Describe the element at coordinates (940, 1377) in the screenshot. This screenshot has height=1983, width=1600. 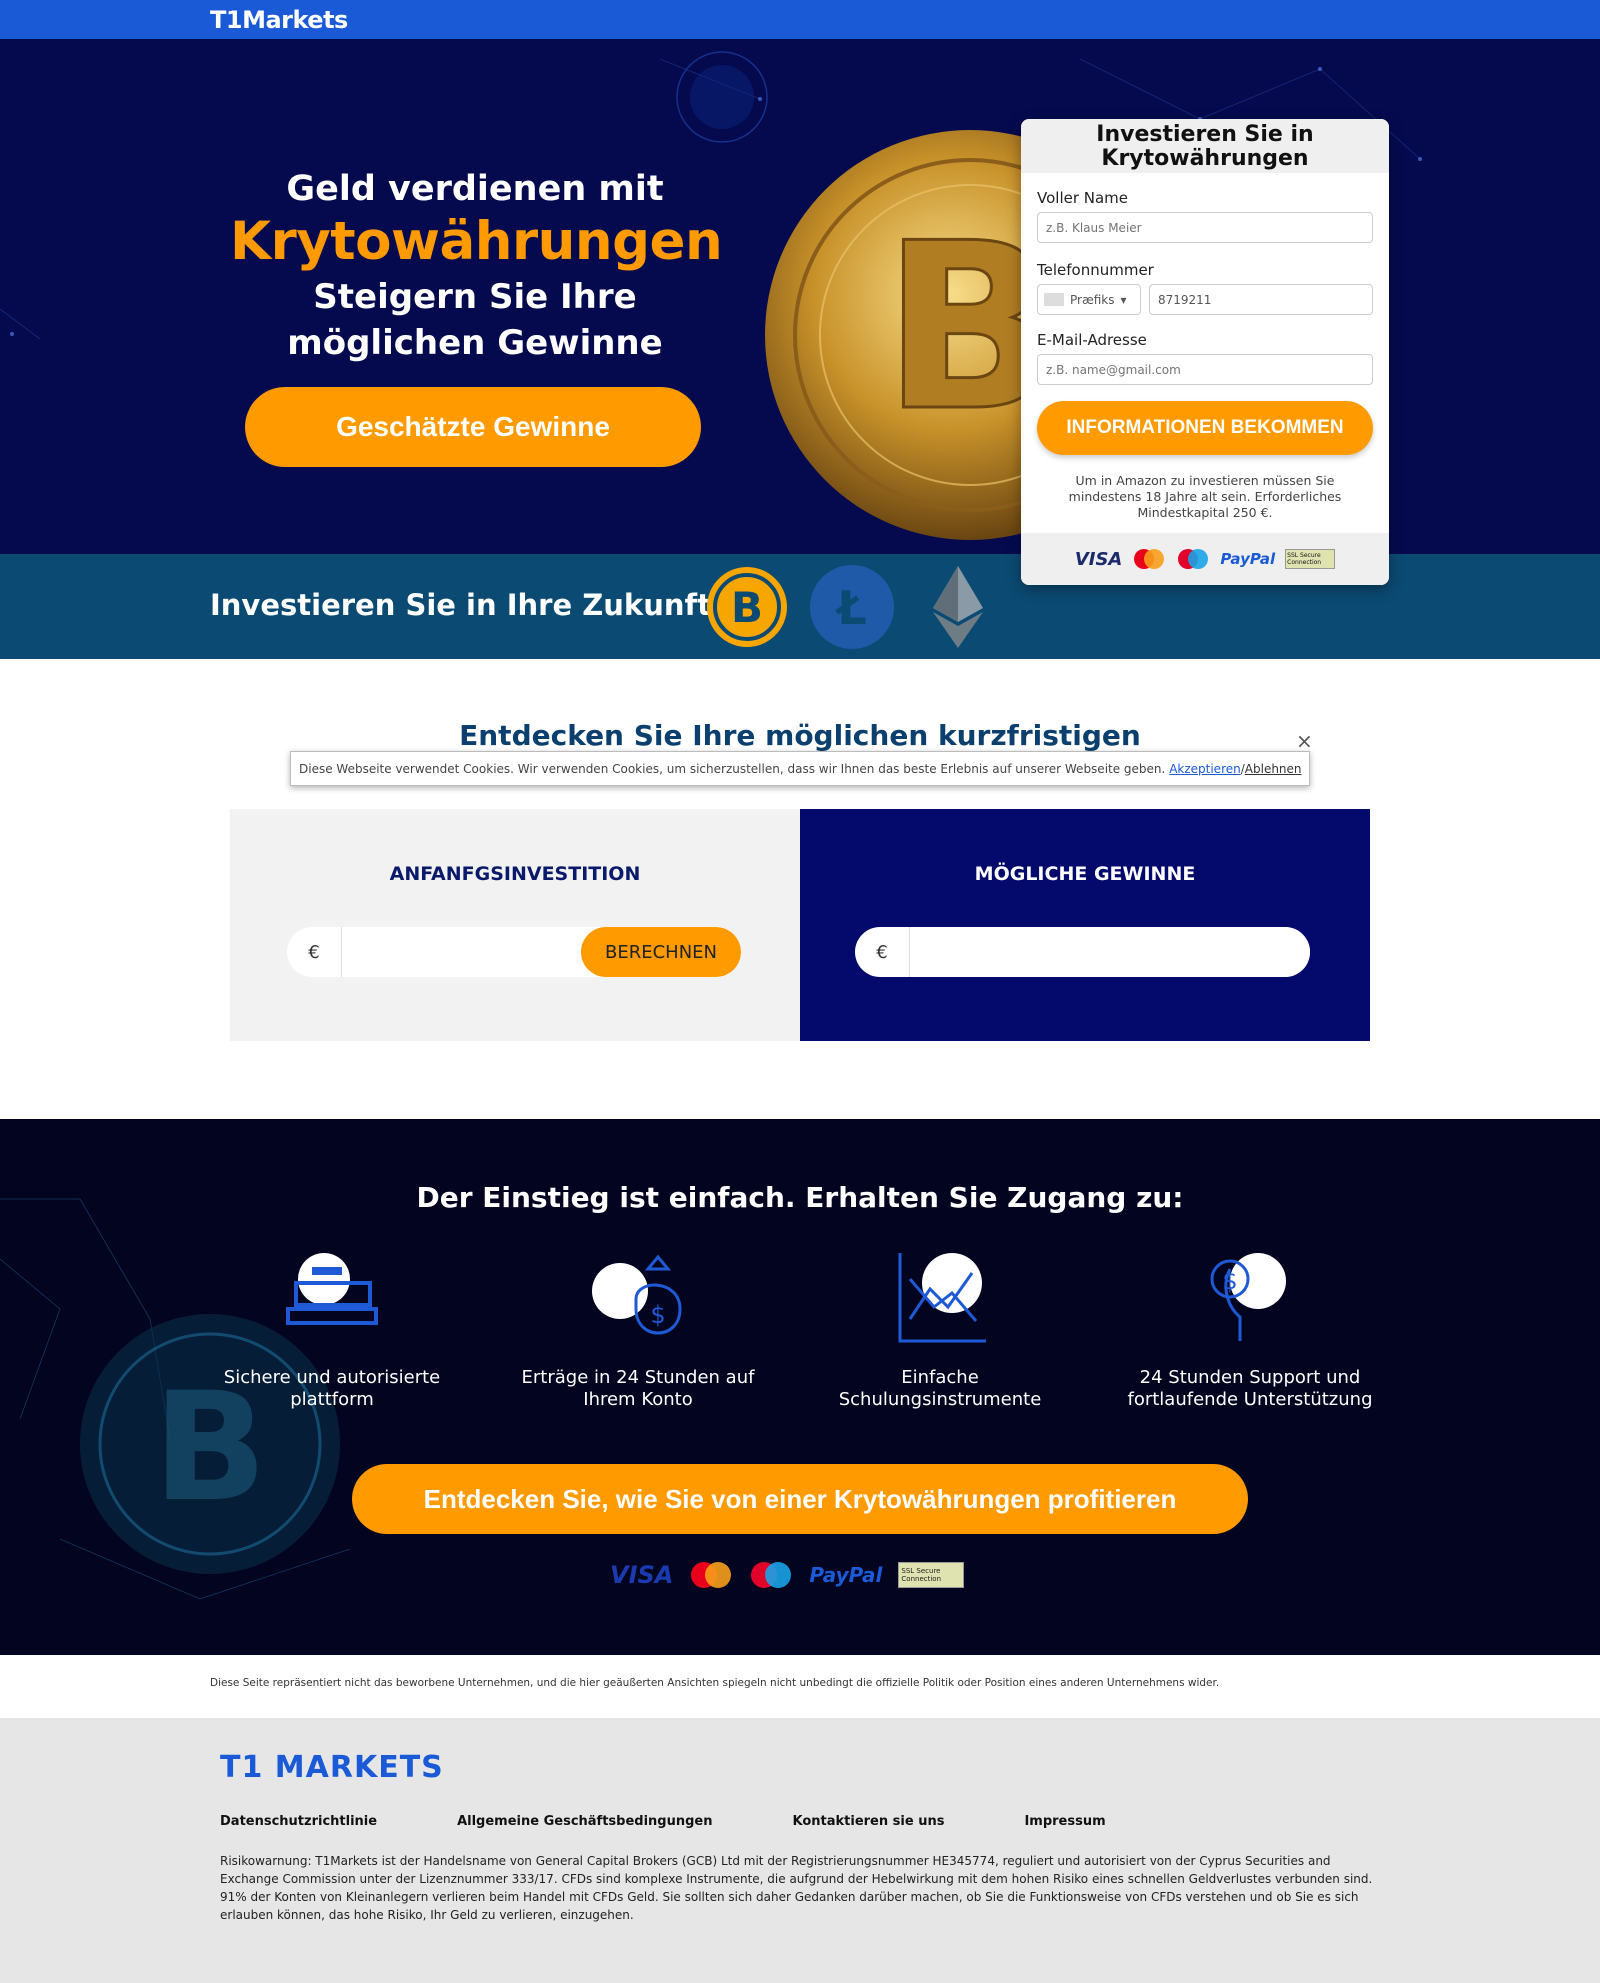
I see `feature-label-line-1: Einfache` at that location.